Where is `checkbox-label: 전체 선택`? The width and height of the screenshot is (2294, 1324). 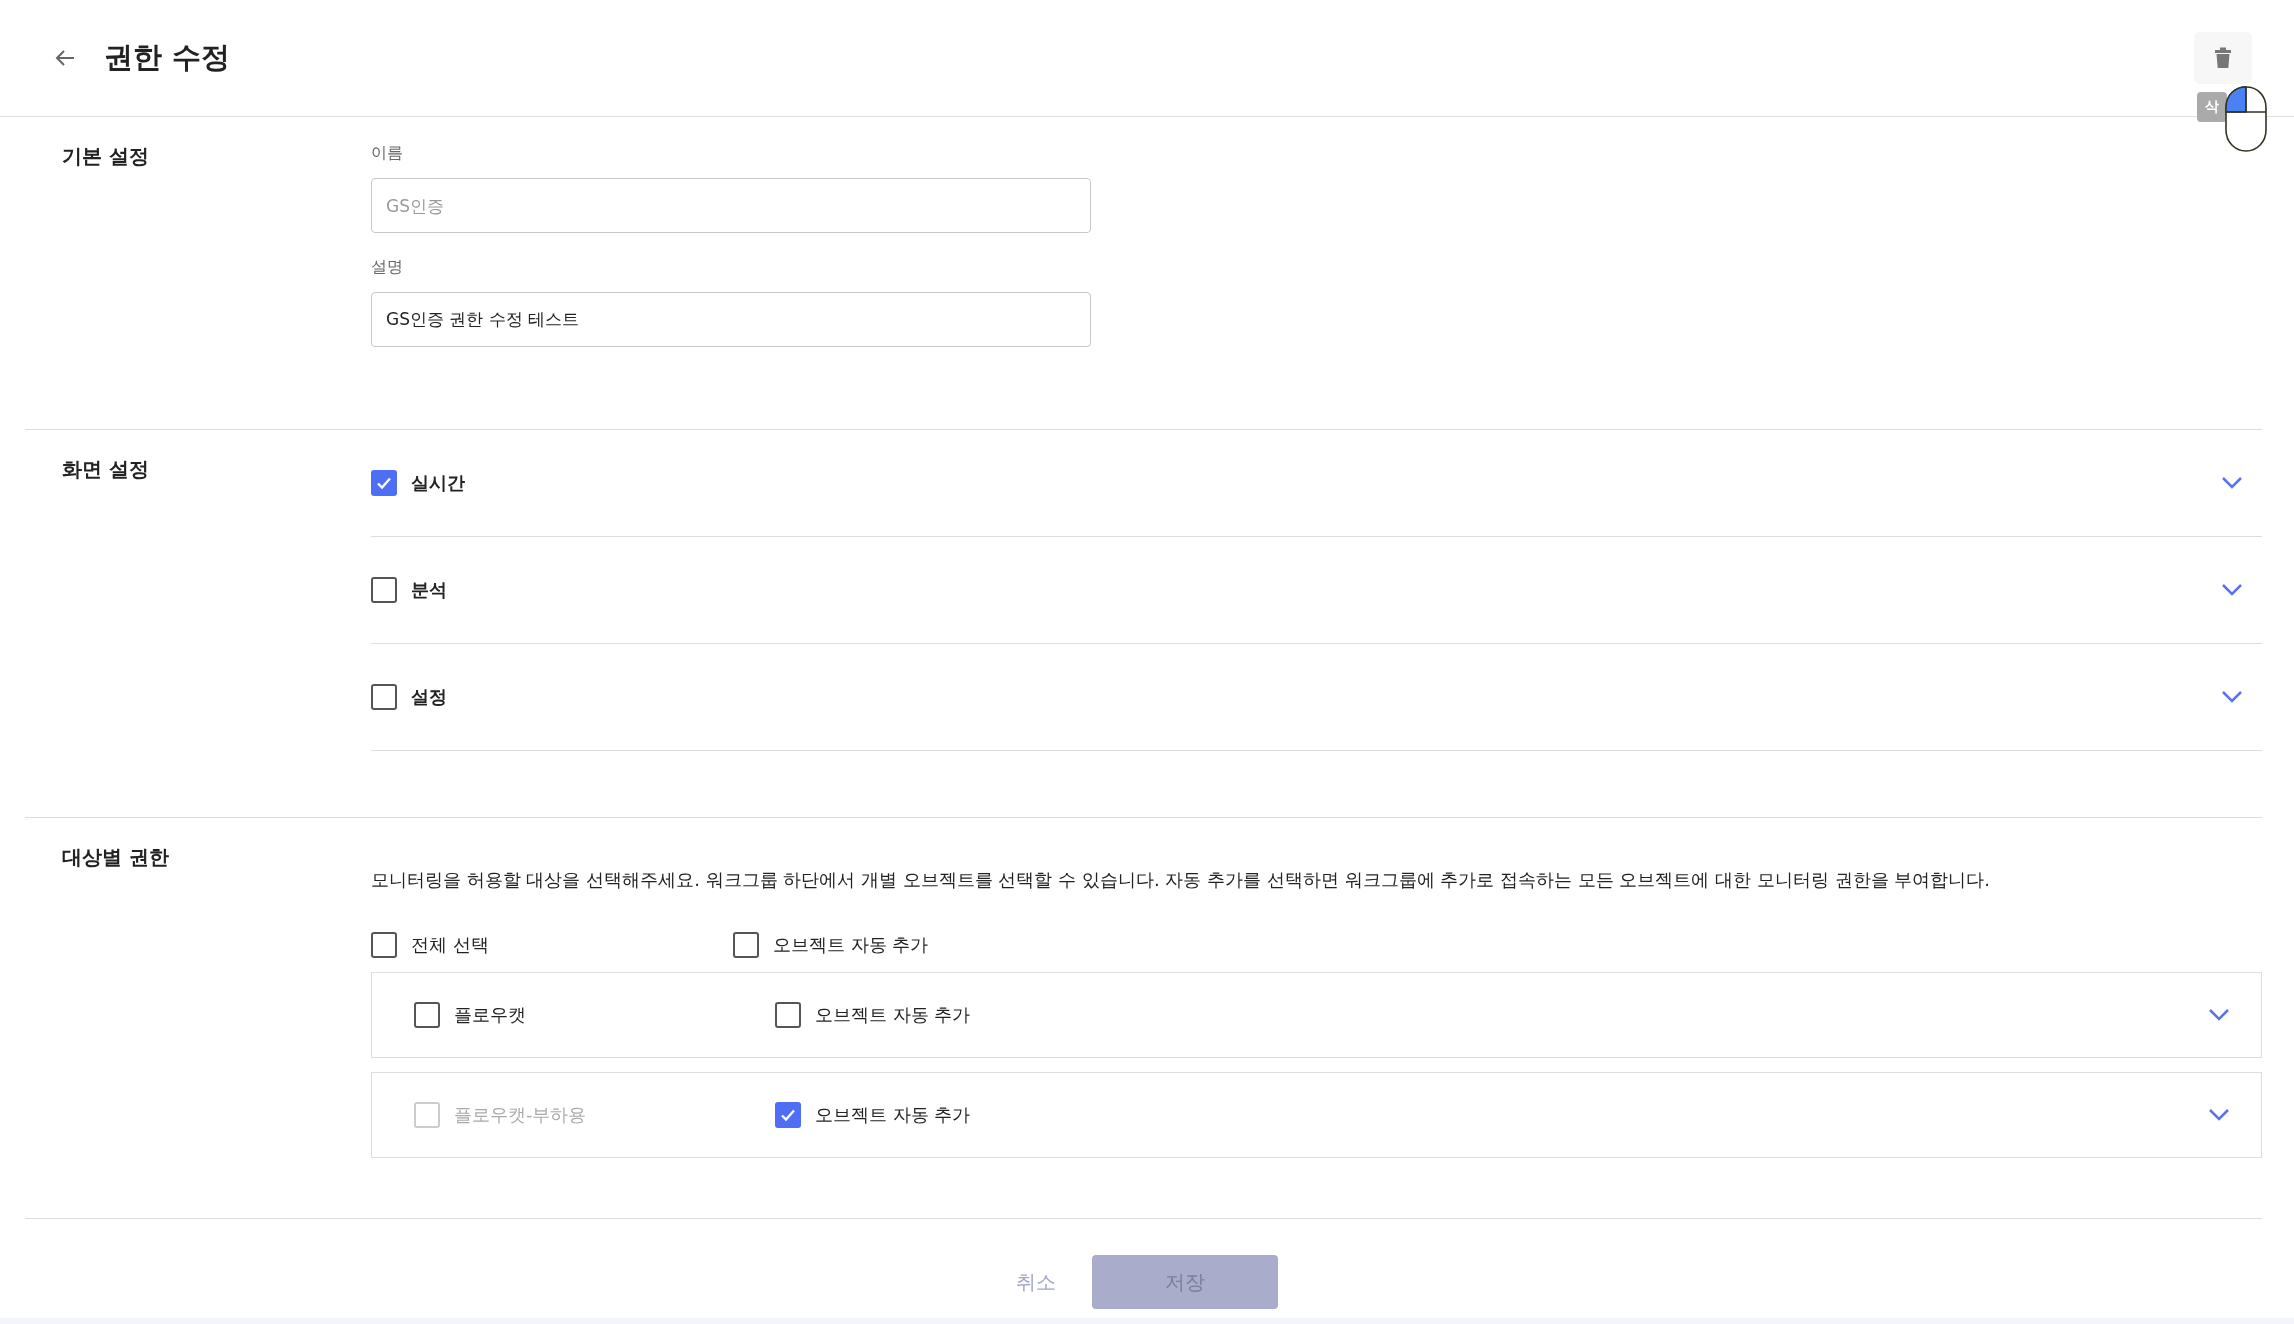 checkbox-label: 전체 선택 is located at coordinates (450, 945).